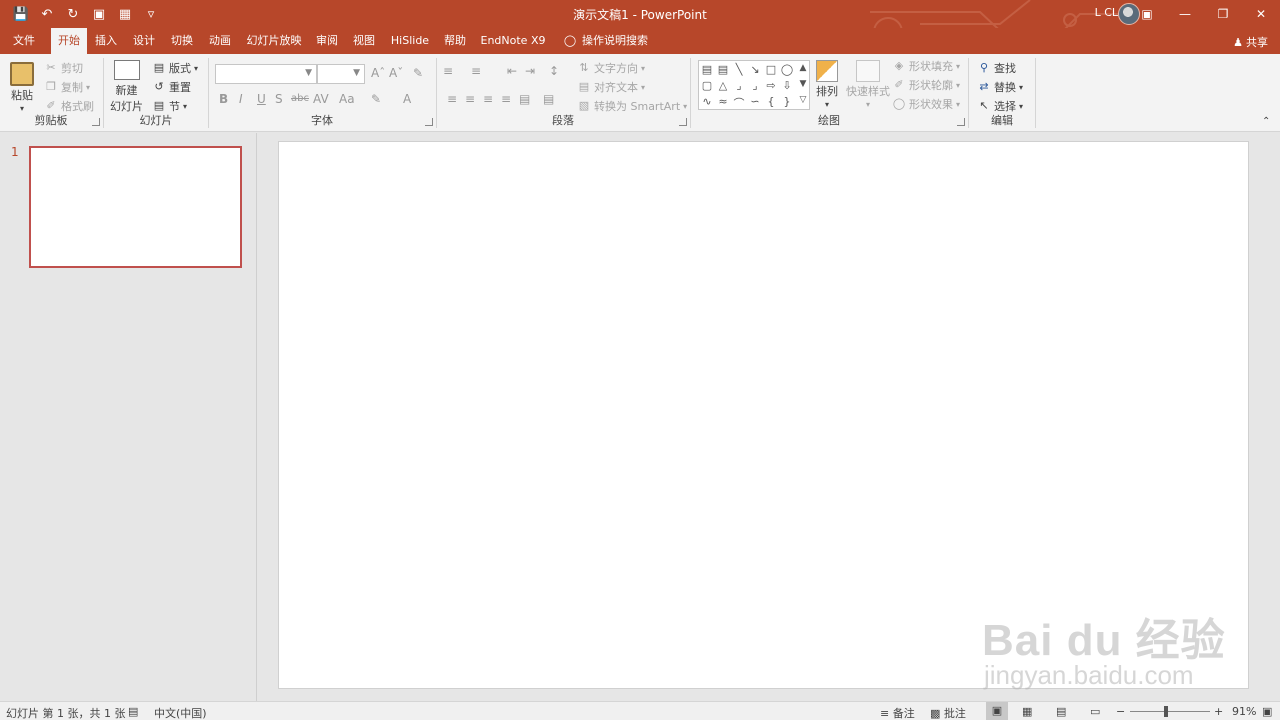 This screenshot has height=720, width=1280. Describe the element at coordinates (69, 41) in the screenshot. I see `tab-home: 开始` at that location.